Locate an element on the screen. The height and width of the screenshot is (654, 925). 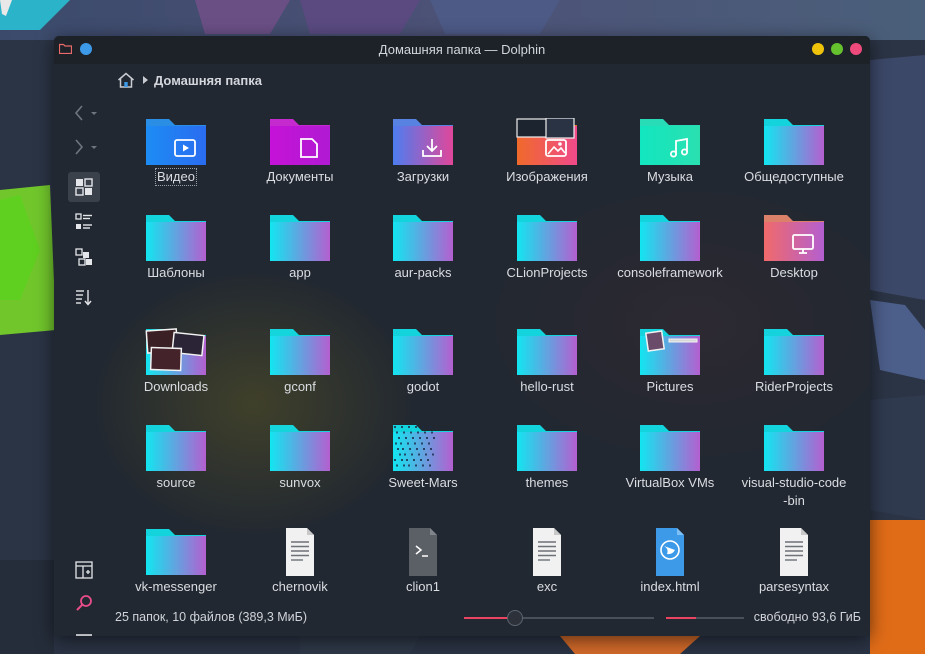
chevron-right-icon is located at coordinates (86, 147).